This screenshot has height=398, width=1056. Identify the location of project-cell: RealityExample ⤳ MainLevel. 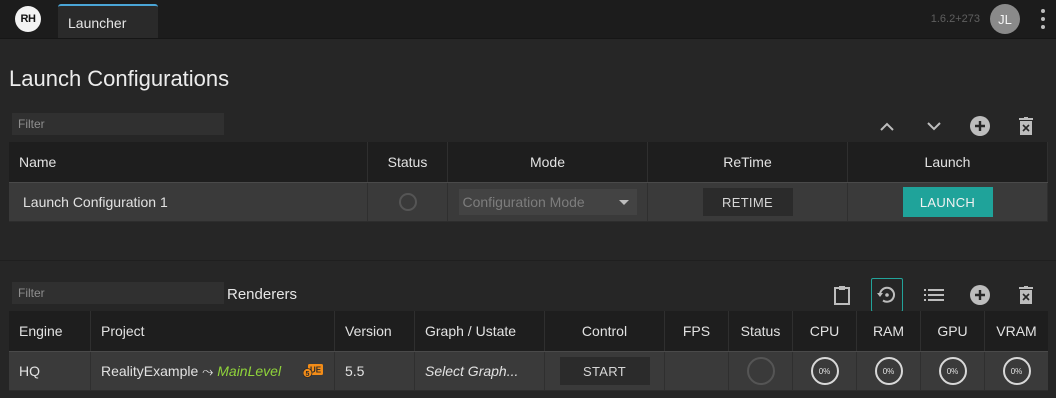
(213, 371).